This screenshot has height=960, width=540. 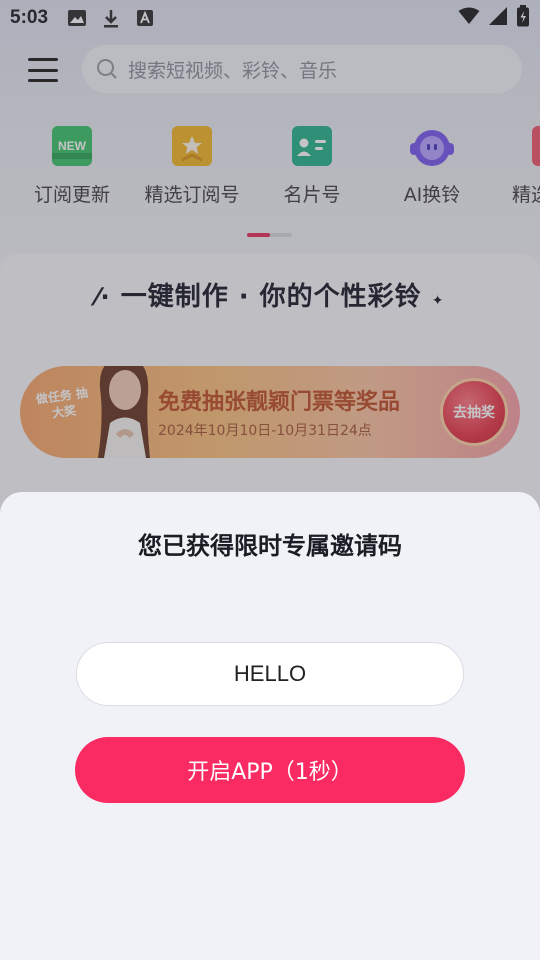 I want to click on open-app-button: 开启APP（1秒）, so click(x=270, y=770).